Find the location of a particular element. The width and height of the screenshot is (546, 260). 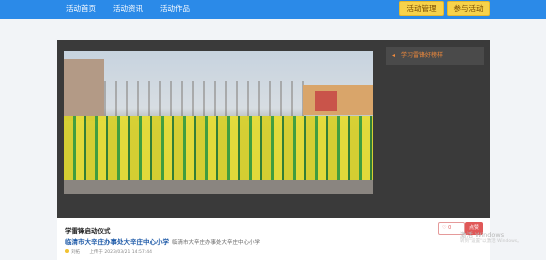

scene-trees is located at coordinates (204, 101).